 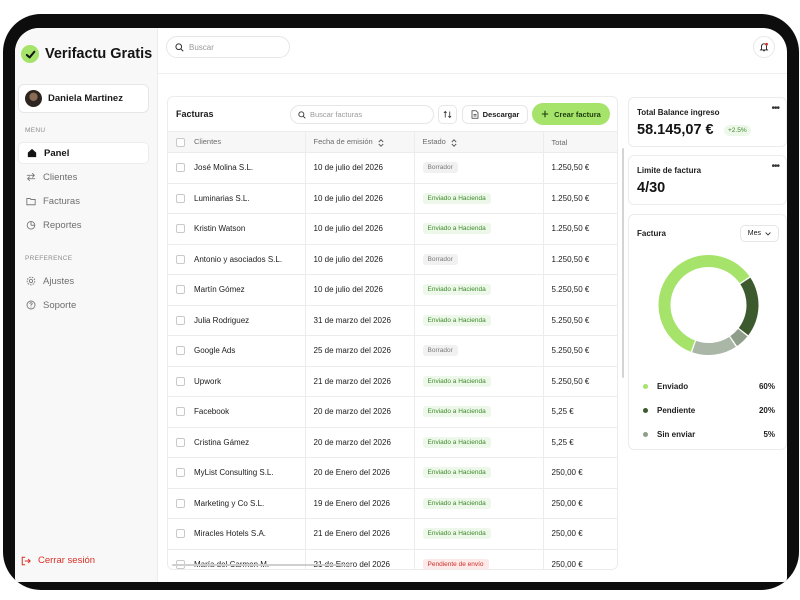 I want to click on sort-button, so click(x=447, y=114).